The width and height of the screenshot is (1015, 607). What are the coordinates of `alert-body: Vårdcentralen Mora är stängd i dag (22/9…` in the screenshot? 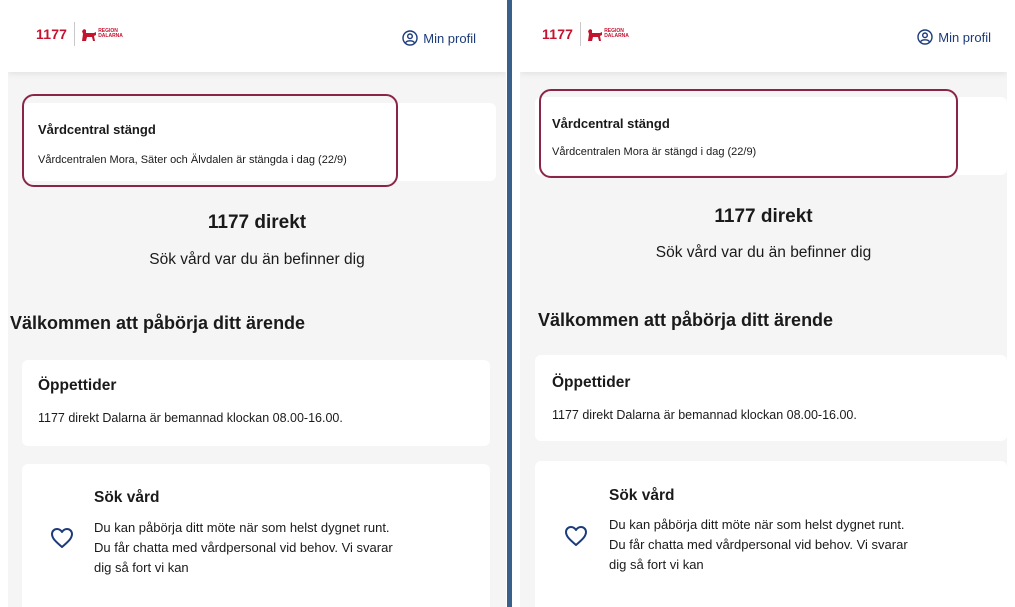 It's located at (654, 152).